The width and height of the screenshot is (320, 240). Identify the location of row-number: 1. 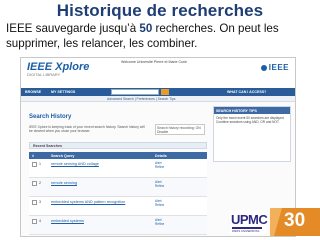
(40, 164).